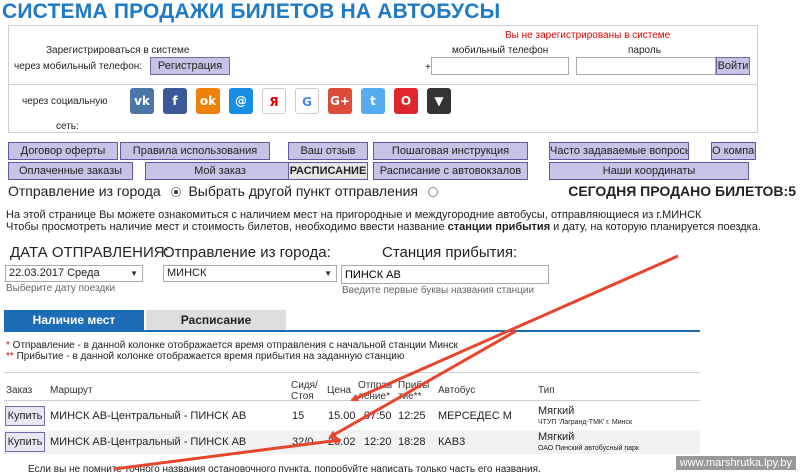 This screenshot has width=800, height=472. What do you see at coordinates (735, 463) in the screenshot?
I see `site-watermark: www.marshrutka.lpy.by` at bounding box center [735, 463].